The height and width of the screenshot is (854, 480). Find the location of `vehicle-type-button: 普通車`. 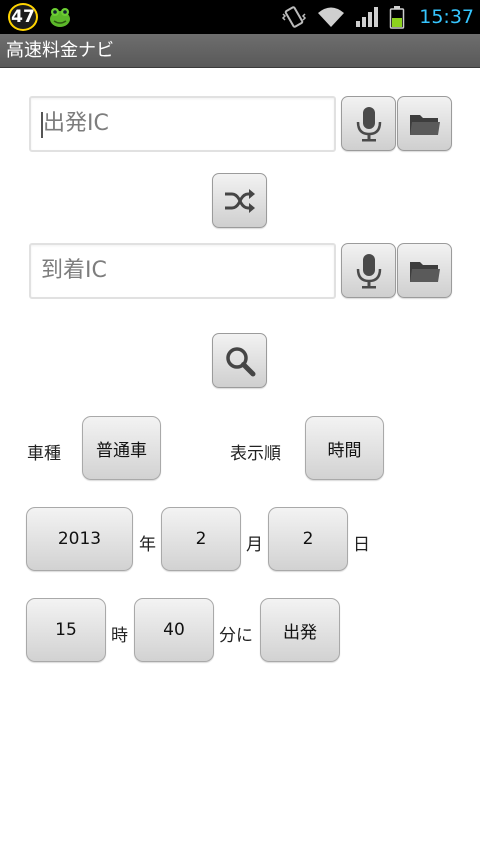

vehicle-type-button: 普通車 is located at coordinates (121, 448).